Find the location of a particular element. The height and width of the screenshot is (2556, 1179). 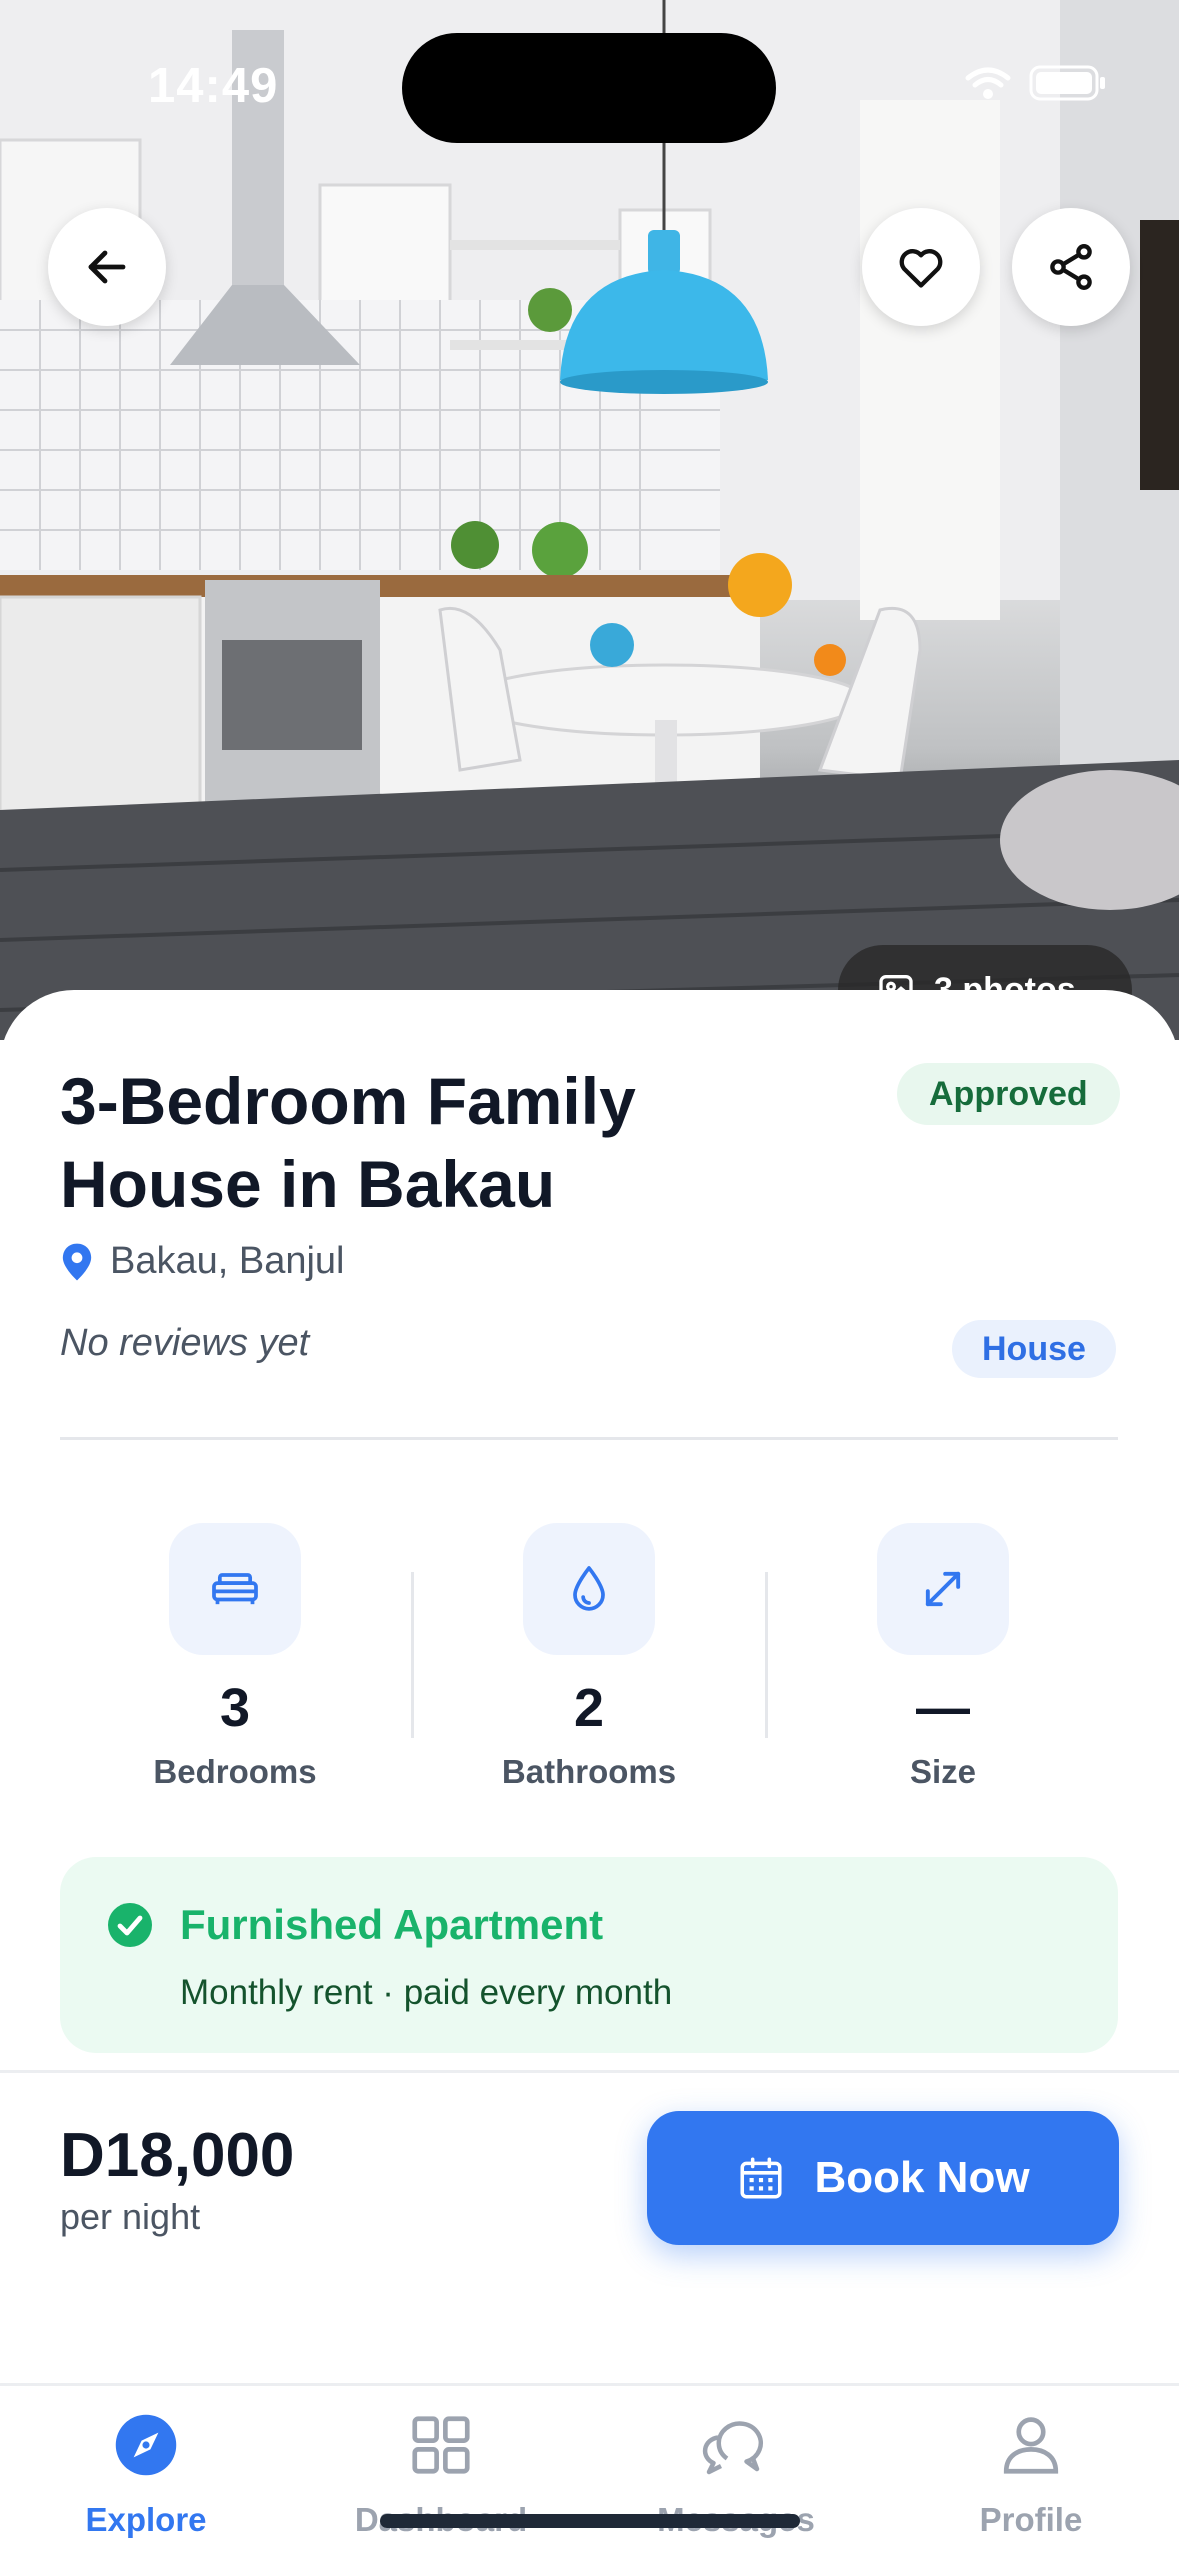

arrow-left-icon is located at coordinates (107, 267).